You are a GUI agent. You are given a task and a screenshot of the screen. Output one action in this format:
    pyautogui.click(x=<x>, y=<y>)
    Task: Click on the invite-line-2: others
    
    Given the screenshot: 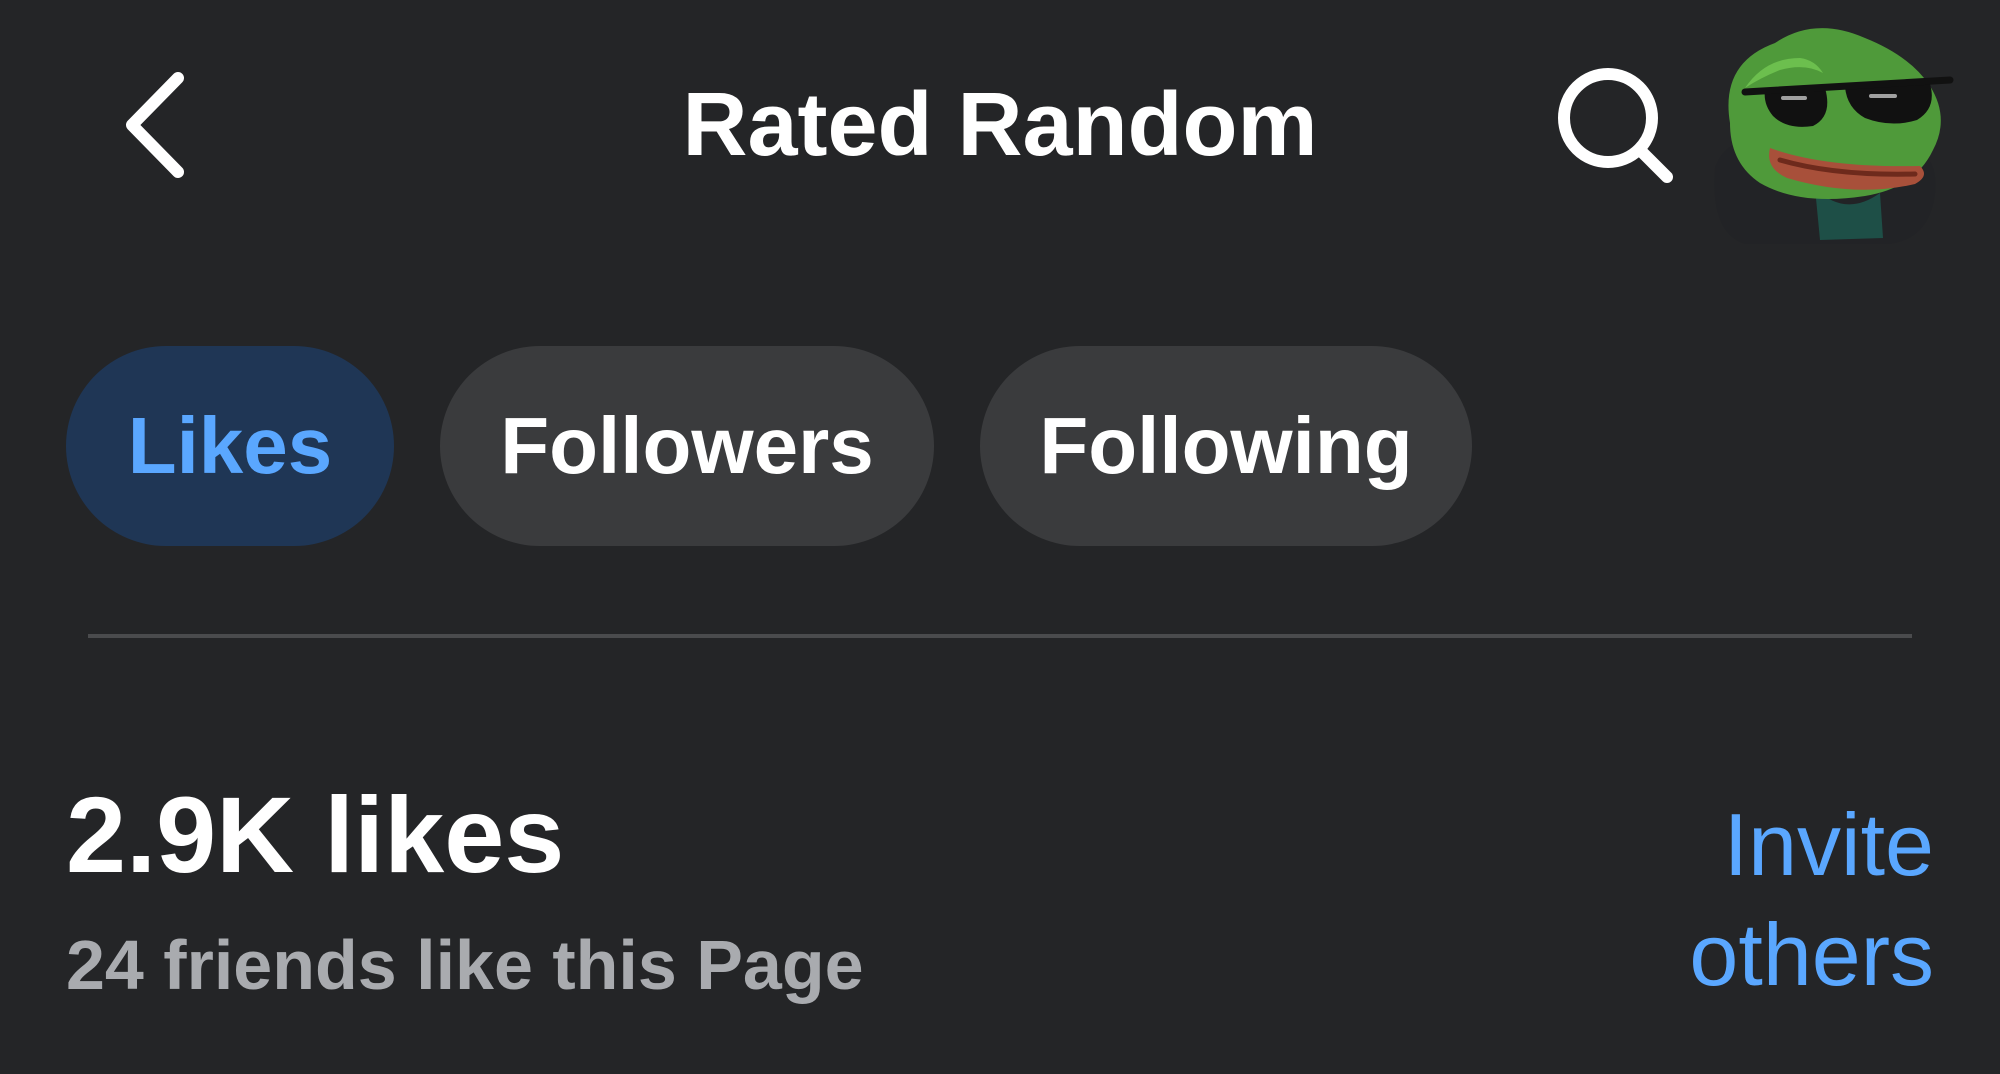 What is the action you would take?
    pyautogui.click(x=1811, y=954)
    